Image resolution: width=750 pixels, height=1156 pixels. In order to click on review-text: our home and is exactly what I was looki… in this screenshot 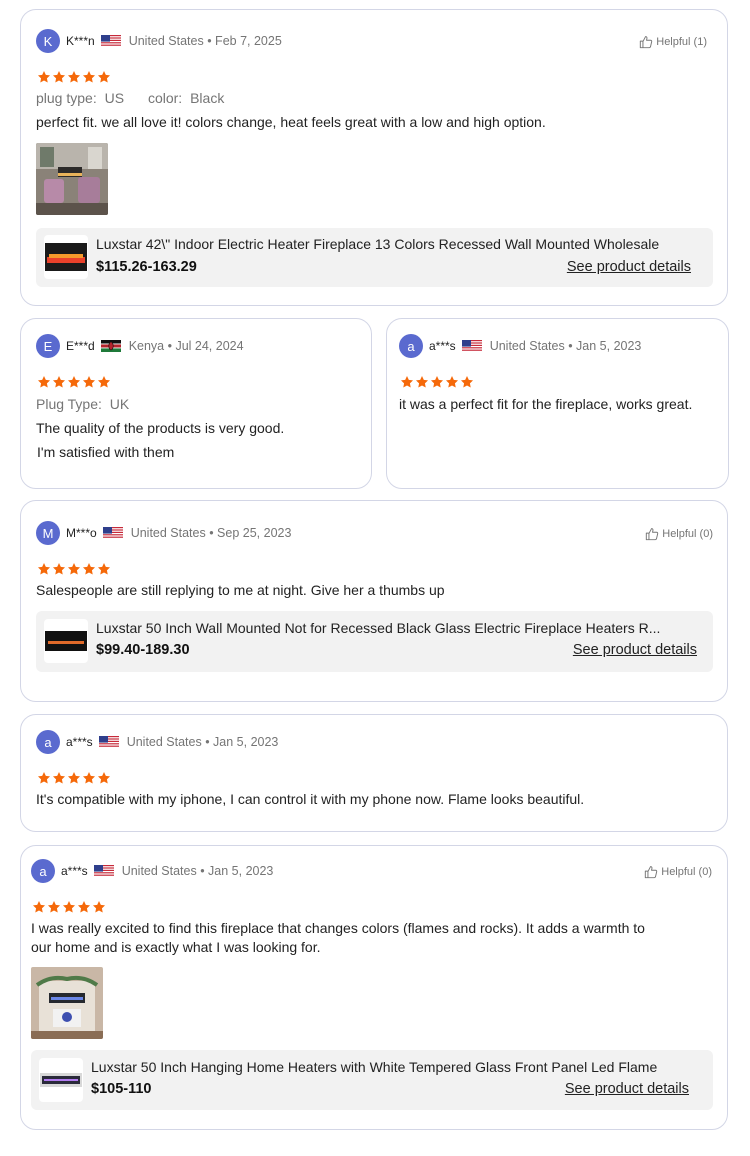, I will do `click(176, 947)`.